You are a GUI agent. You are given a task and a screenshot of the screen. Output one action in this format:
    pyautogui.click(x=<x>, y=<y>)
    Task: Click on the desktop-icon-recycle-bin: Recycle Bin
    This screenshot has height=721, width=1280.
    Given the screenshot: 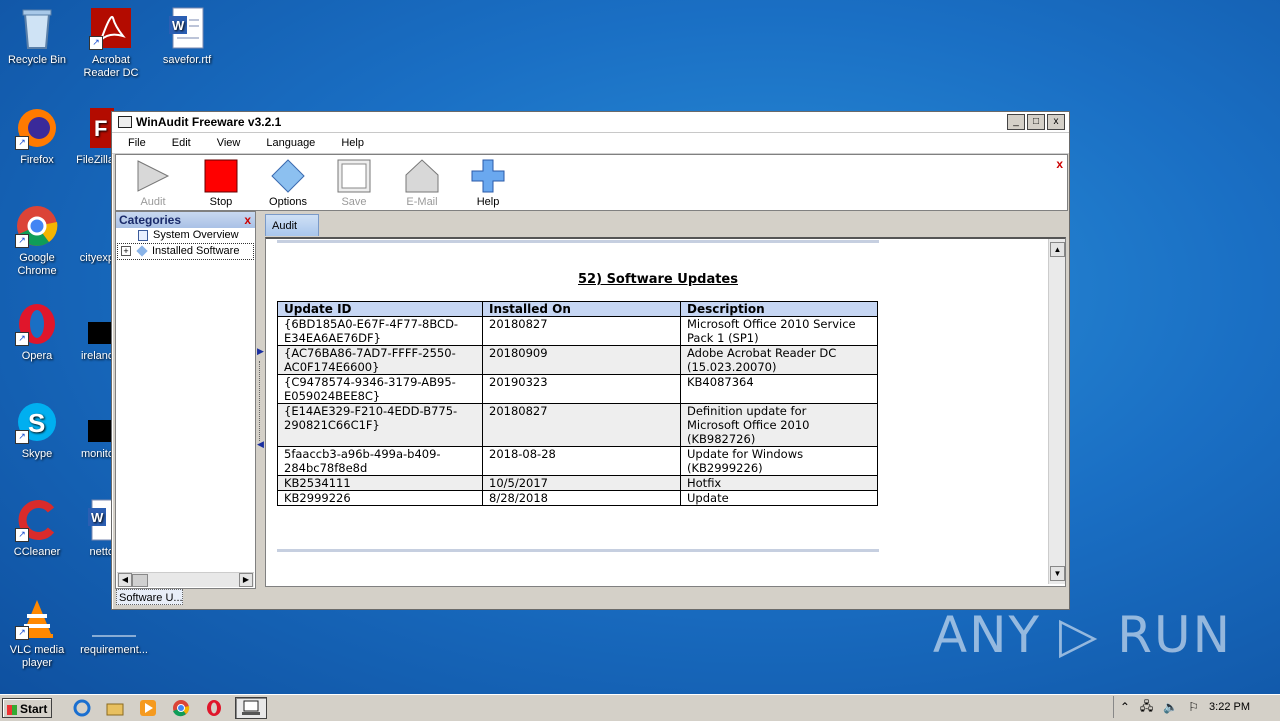 What is the action you would take?
    pyautogui.click(x=37, y=36)
    